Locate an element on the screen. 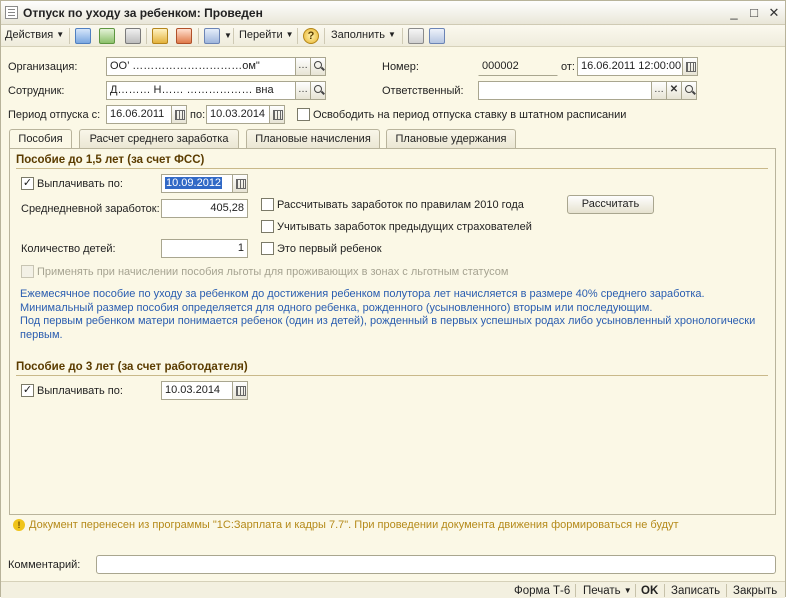  org-field: ОО’ …………………………ом" is located at coordinates (201, 66).